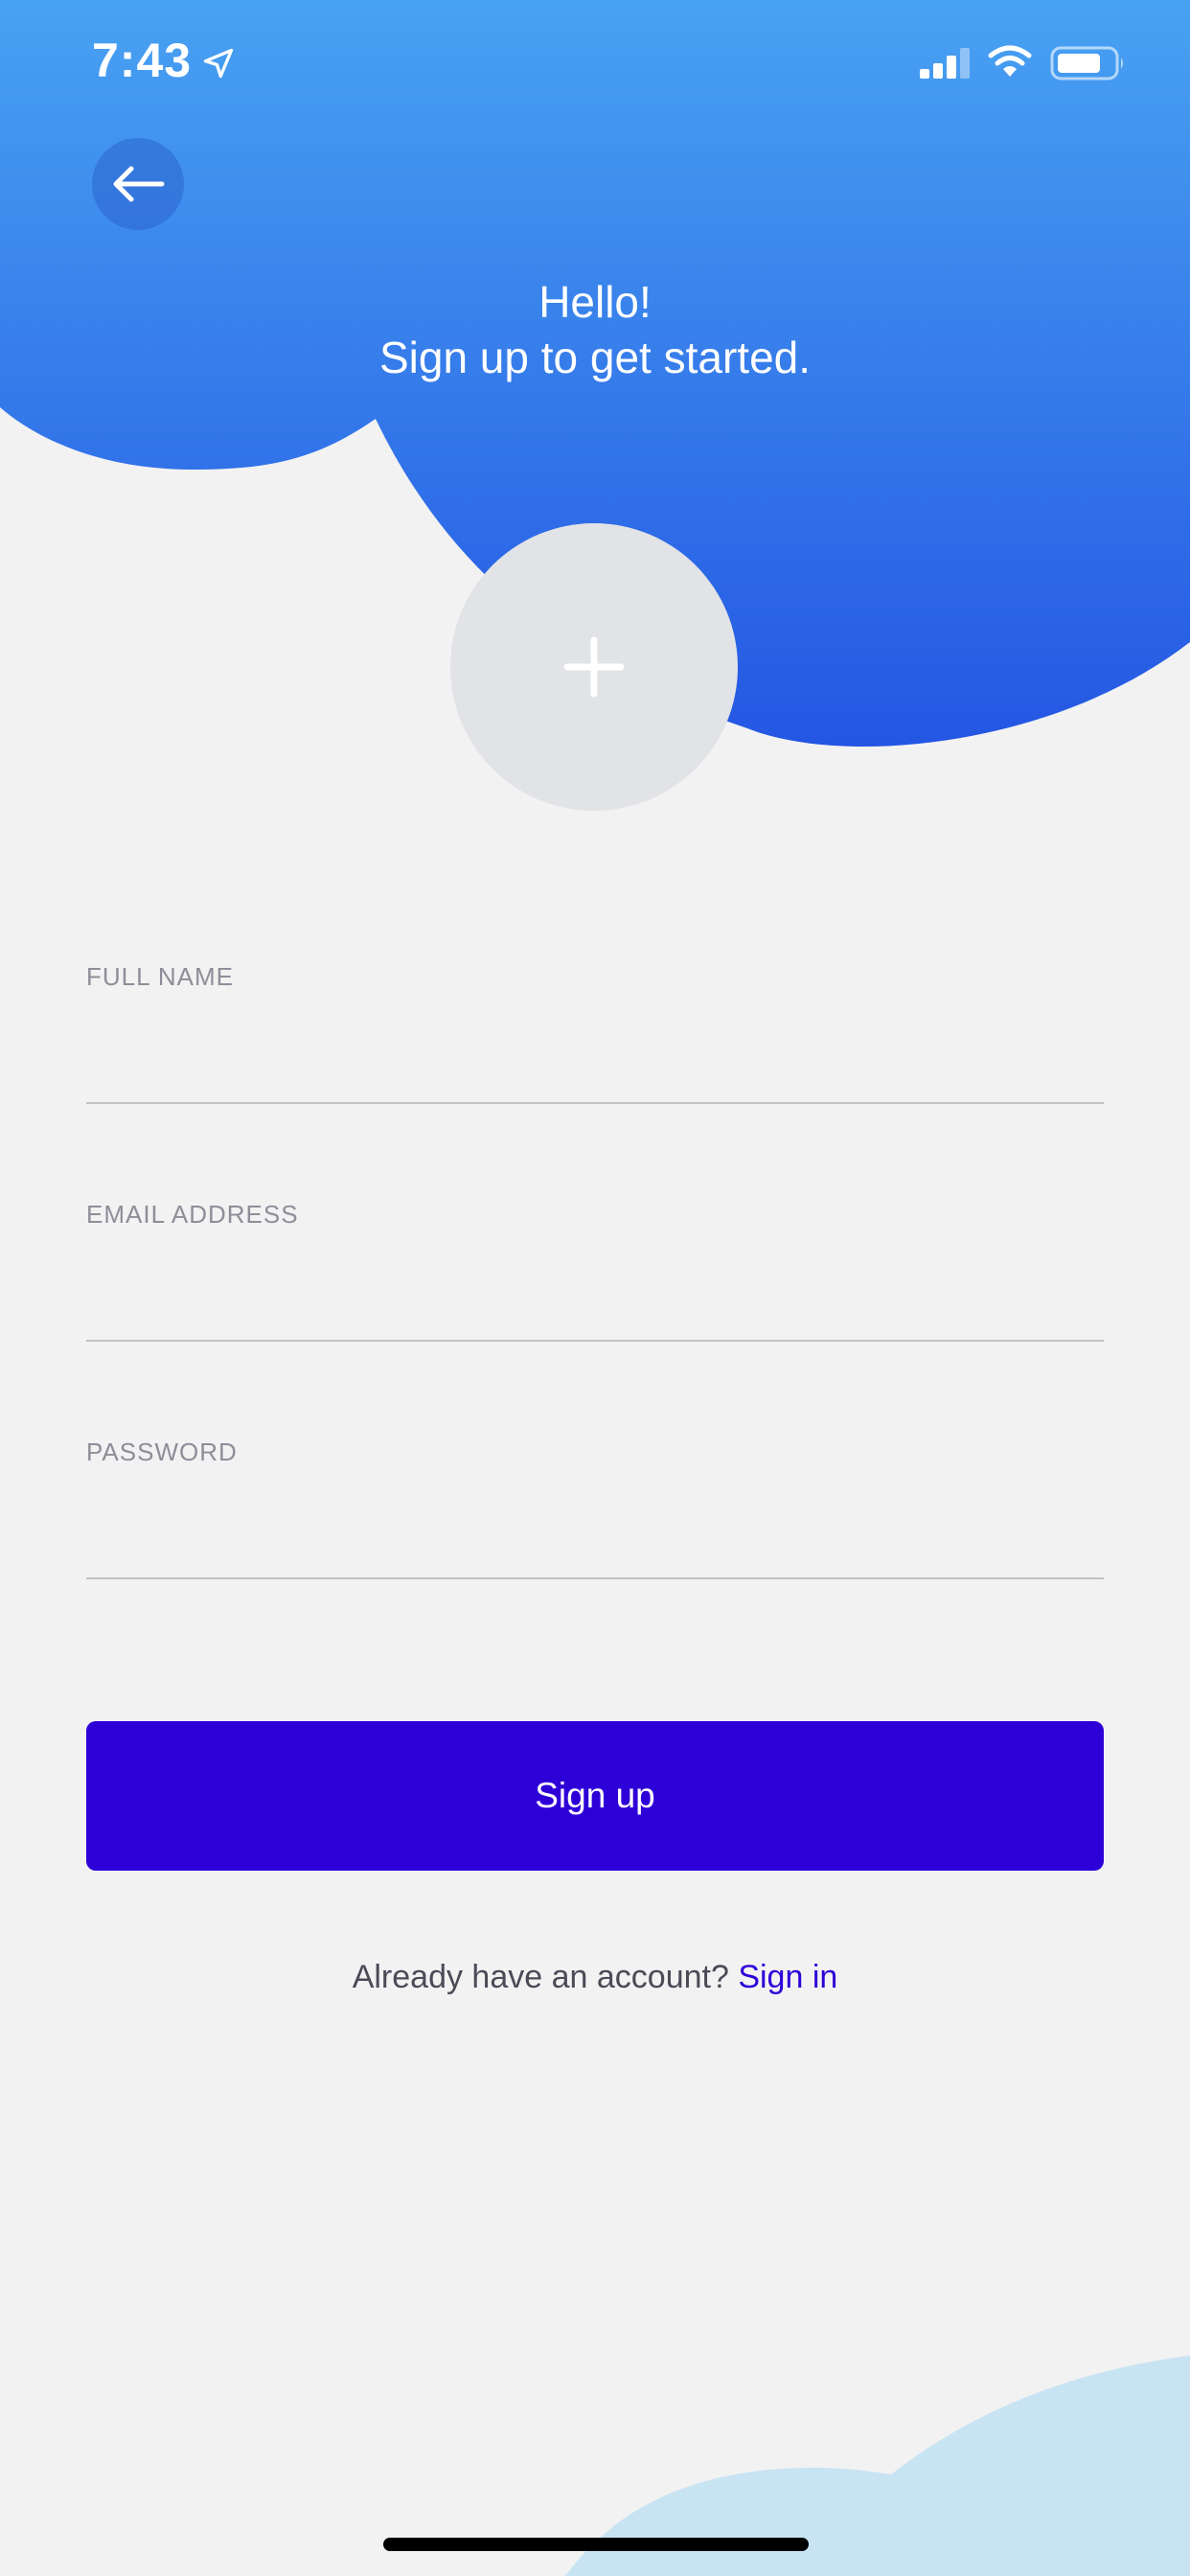 The width and height of the screenshot is (1190, 2576). What do you see at coordinates (143, 60) in the screenshot?
I see `status-time: 7:43` at bounding box center [143, 60].